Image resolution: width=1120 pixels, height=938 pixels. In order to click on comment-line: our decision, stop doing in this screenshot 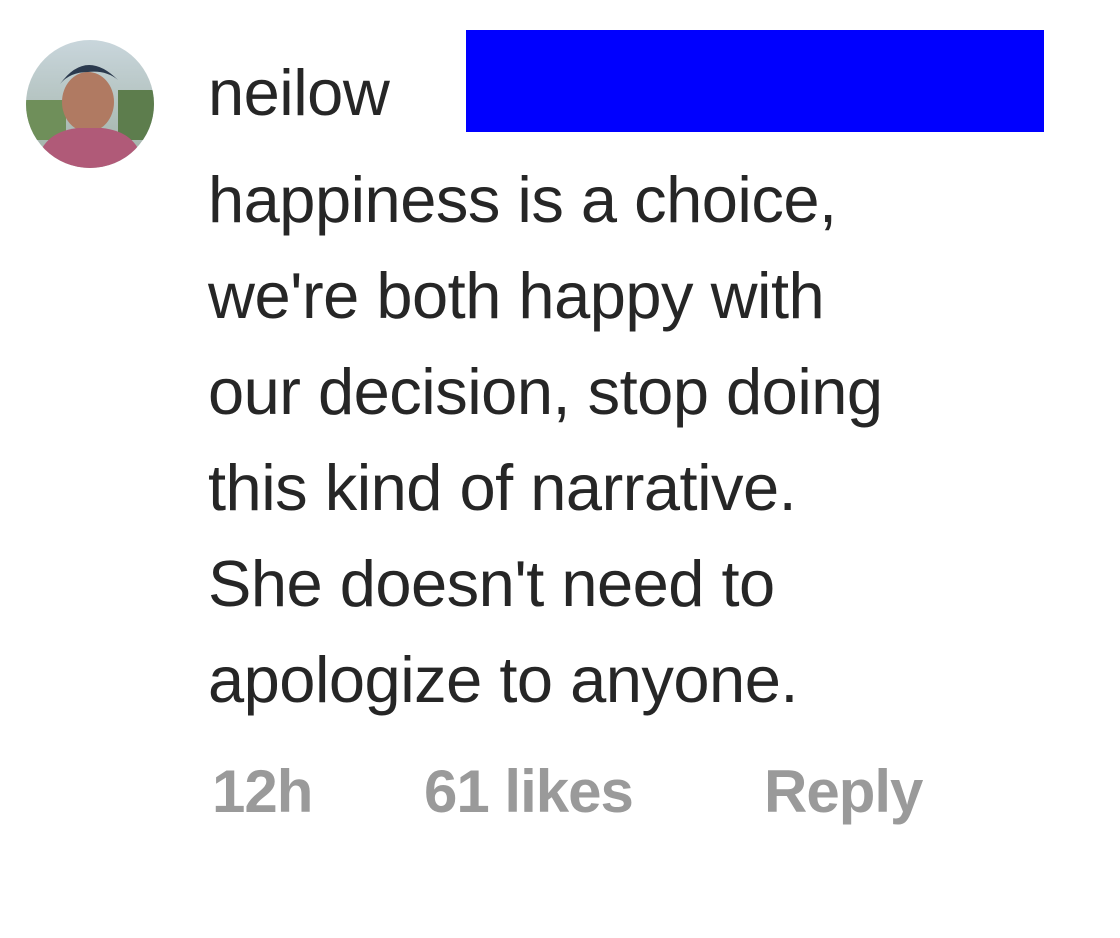, I will do `click(545, 391)`.